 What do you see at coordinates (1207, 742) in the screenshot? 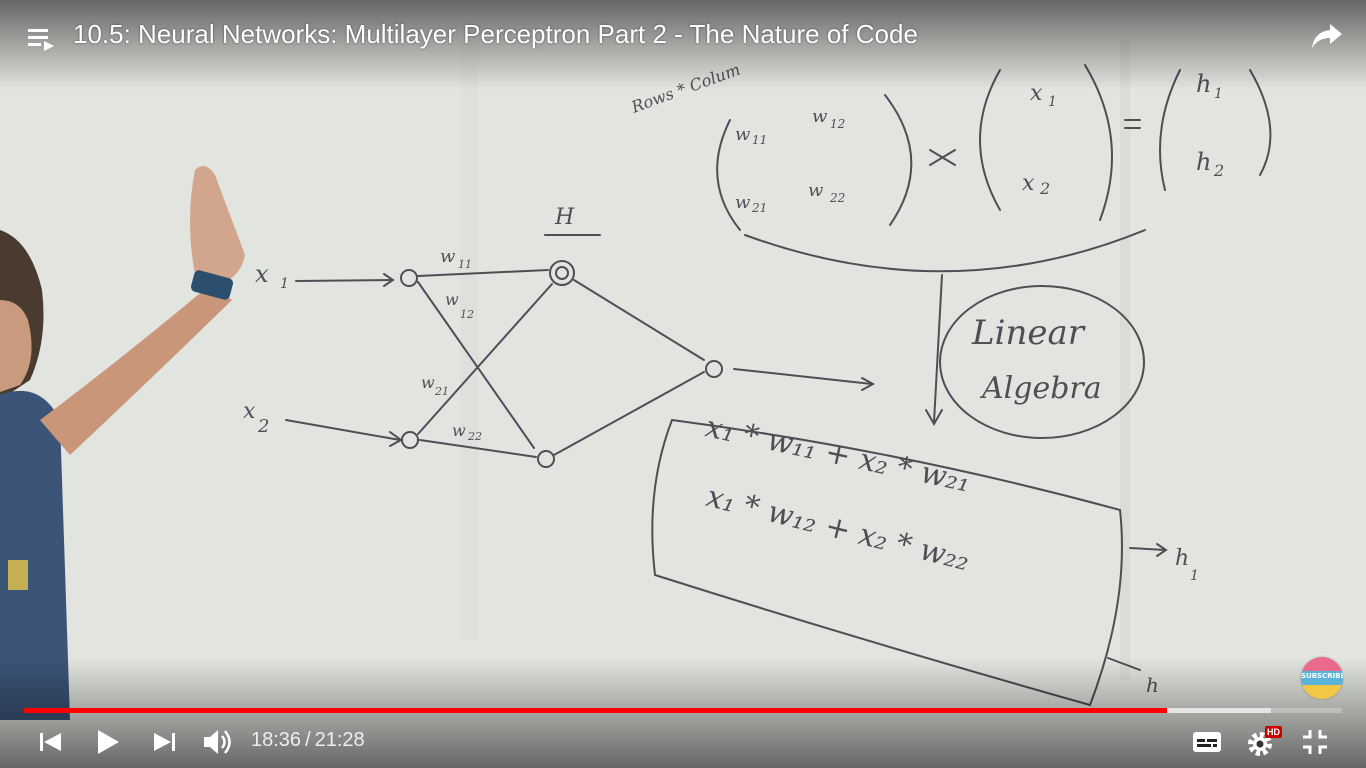
I see `captions-icon` at bounding box center [1207, 742].